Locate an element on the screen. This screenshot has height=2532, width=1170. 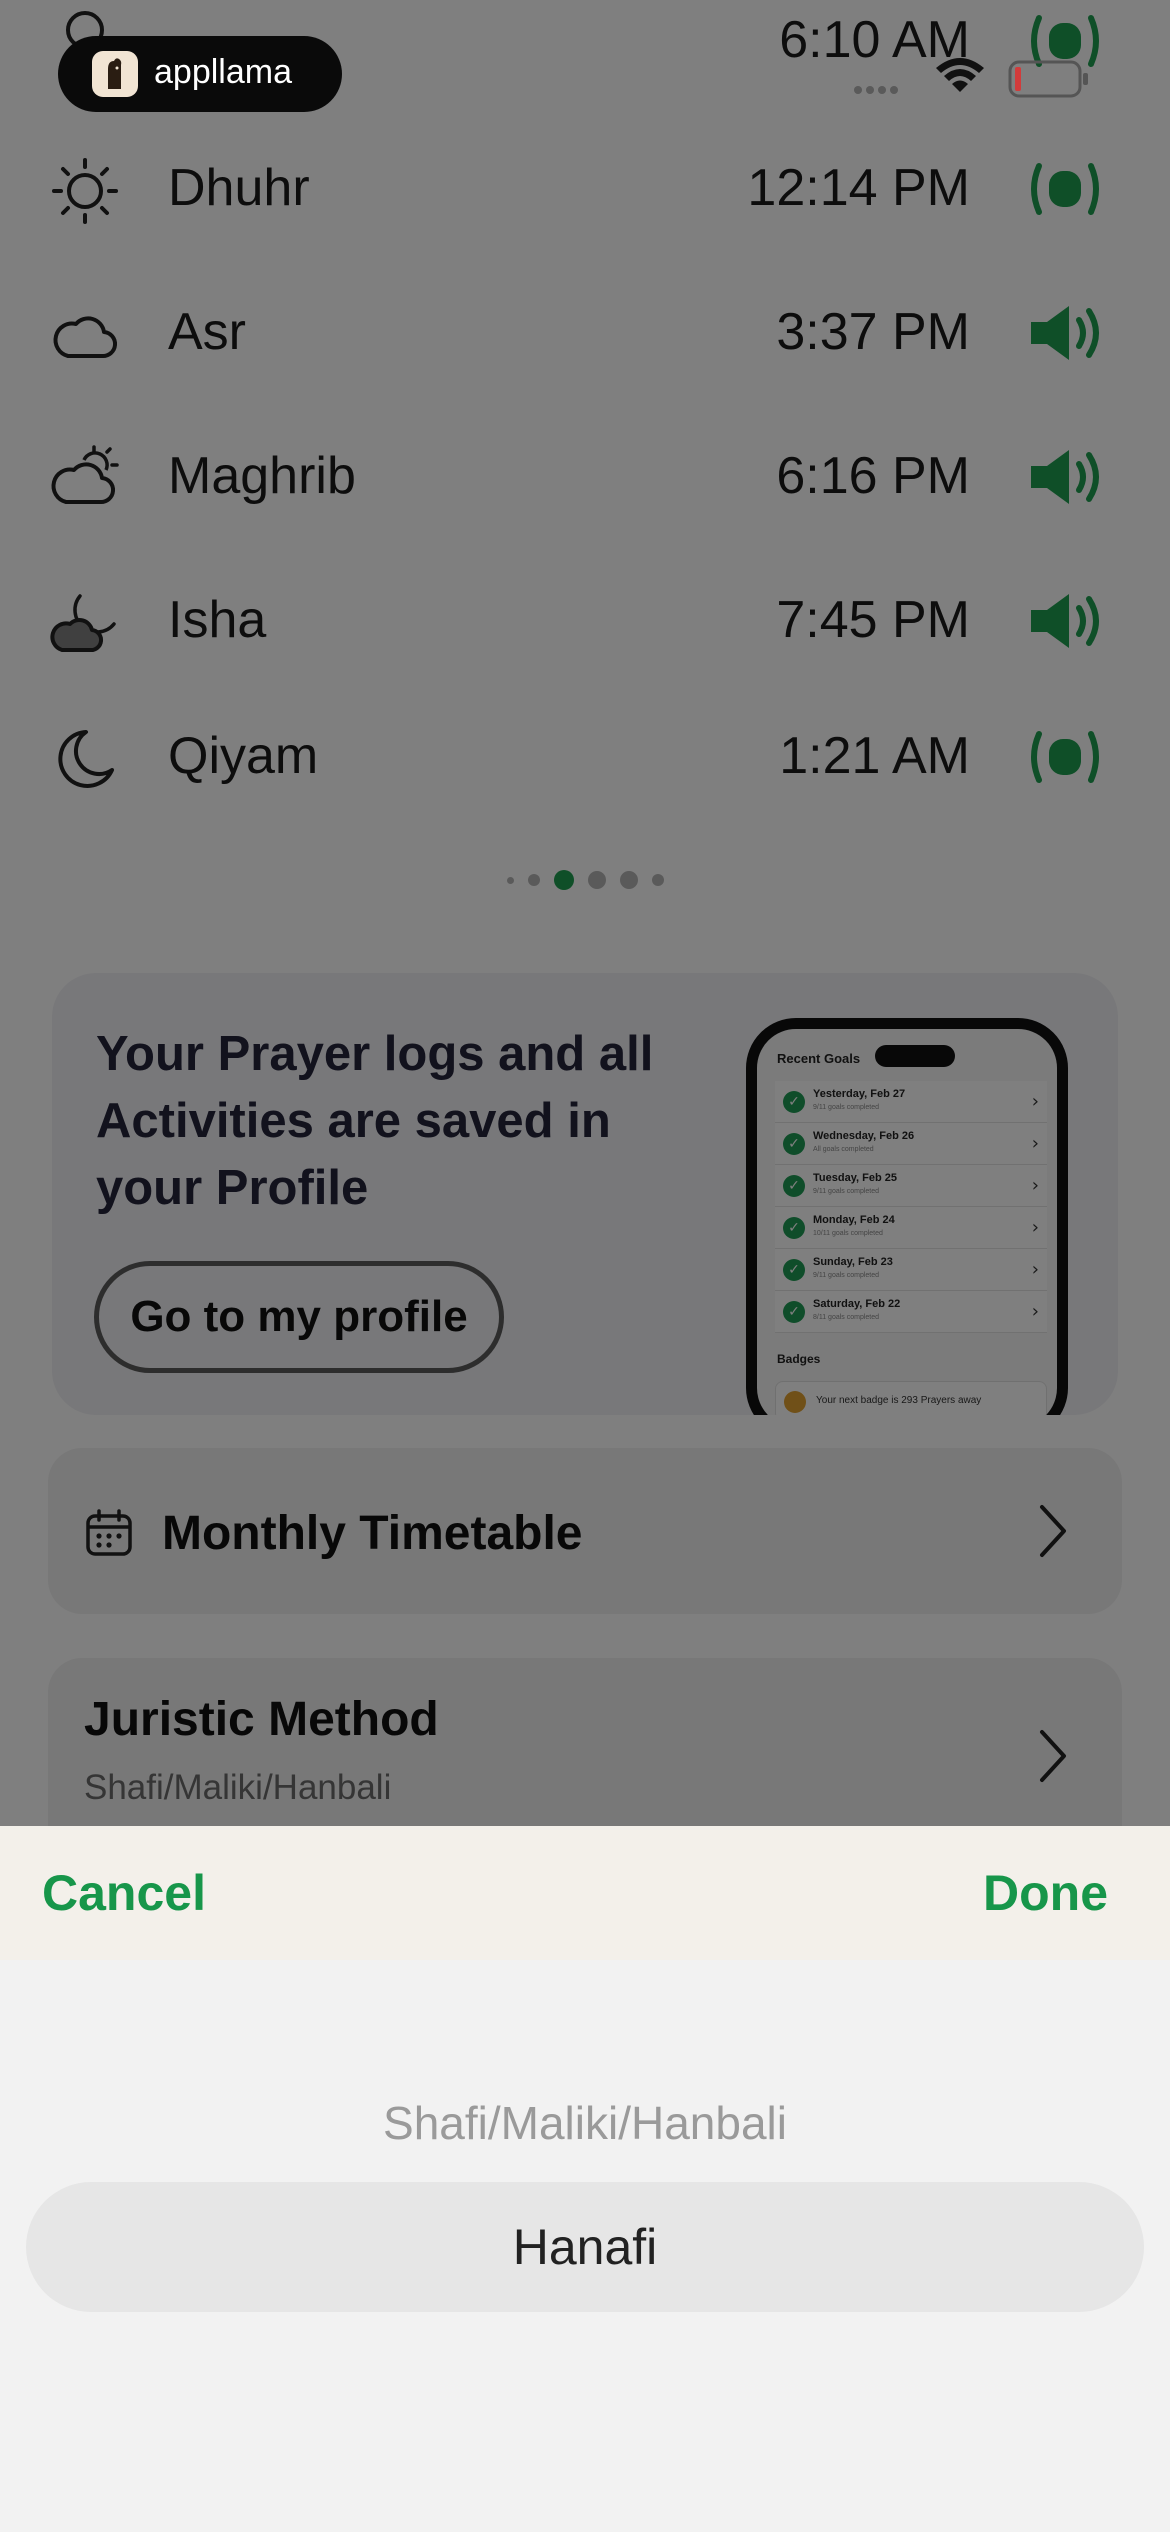
status-icons is located at coordinates (971, 78).